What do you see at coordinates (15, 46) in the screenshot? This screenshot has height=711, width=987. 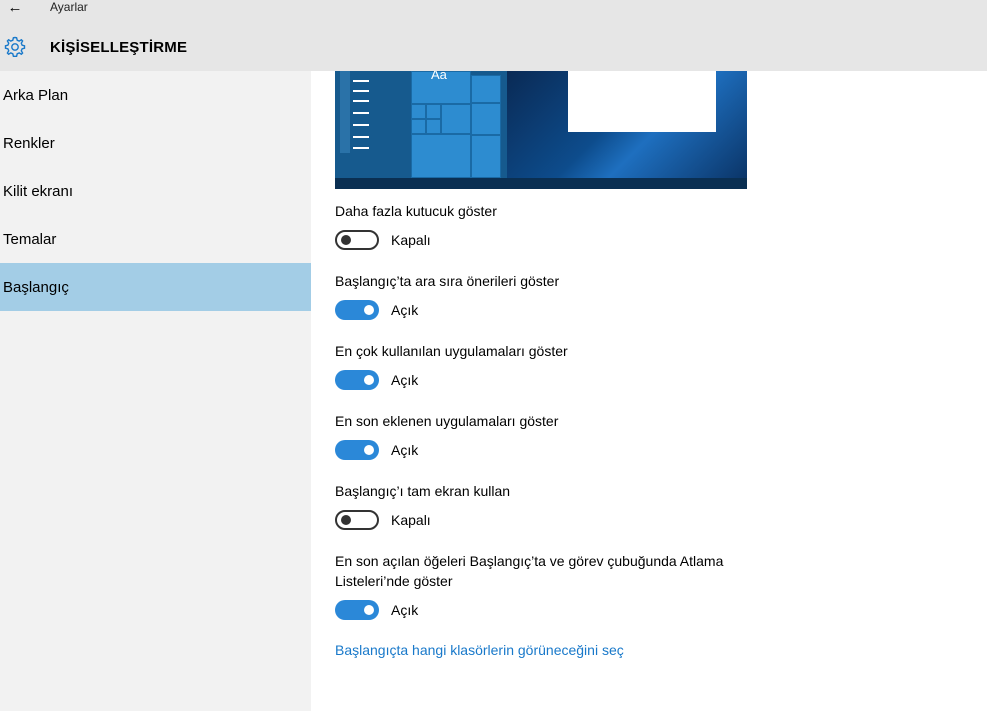 I see `gear-icon` at bounding box center [15, 46].